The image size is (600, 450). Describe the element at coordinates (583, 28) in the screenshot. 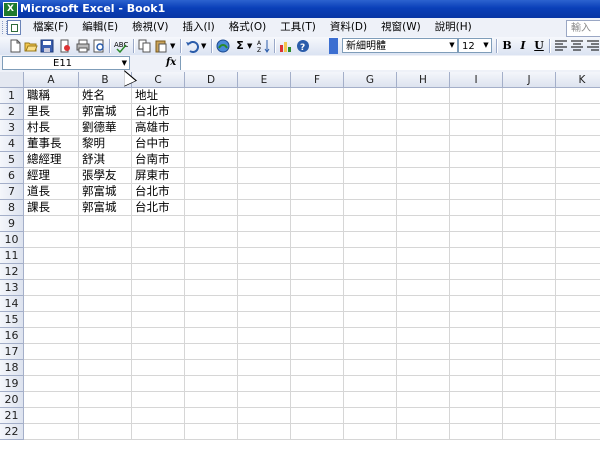

I see `ask-question-box: 輸入` at that location.